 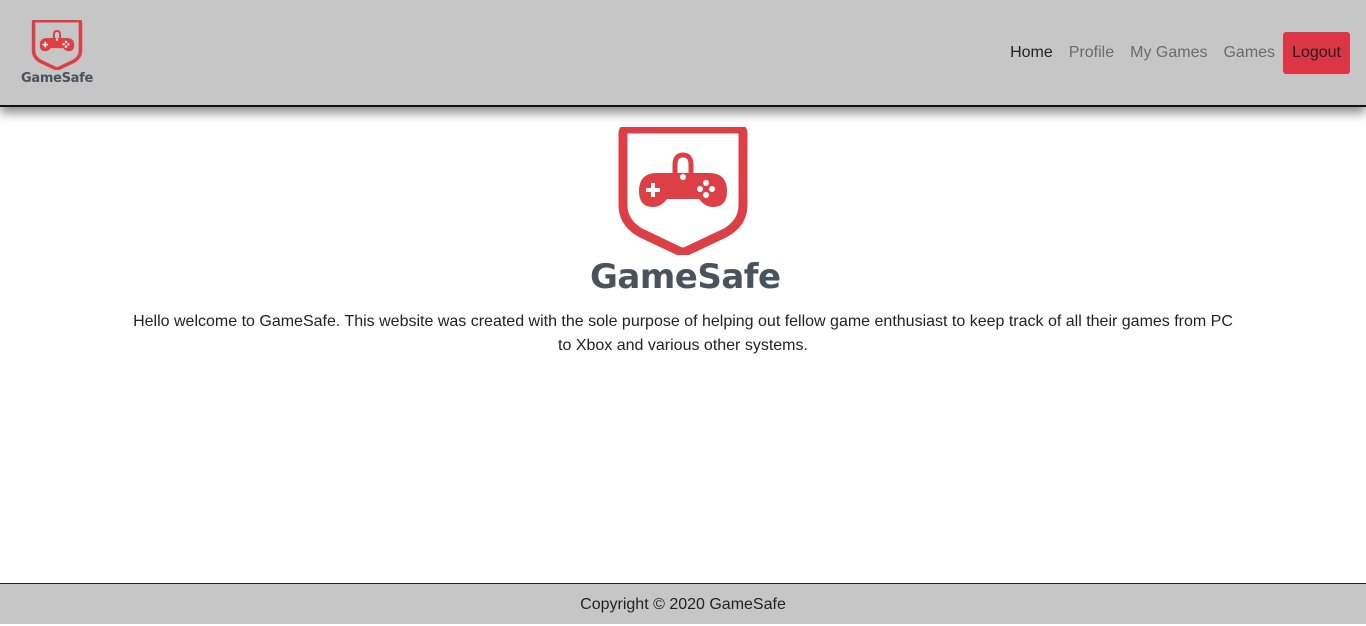 I want to click on nav-item-my-games: My Games, so click(x=1168, y=53).